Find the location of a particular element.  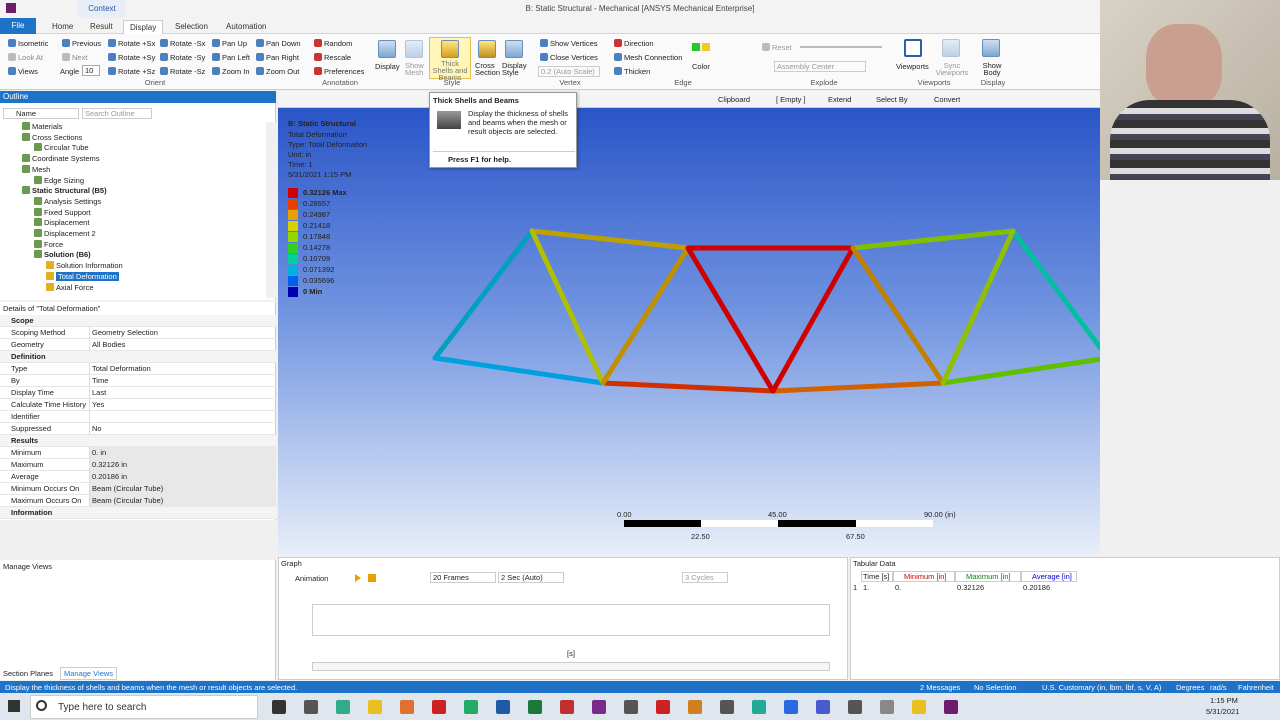

rotate-plus-sy-button: Rotate +Sy is located at coordinates (131, 57).